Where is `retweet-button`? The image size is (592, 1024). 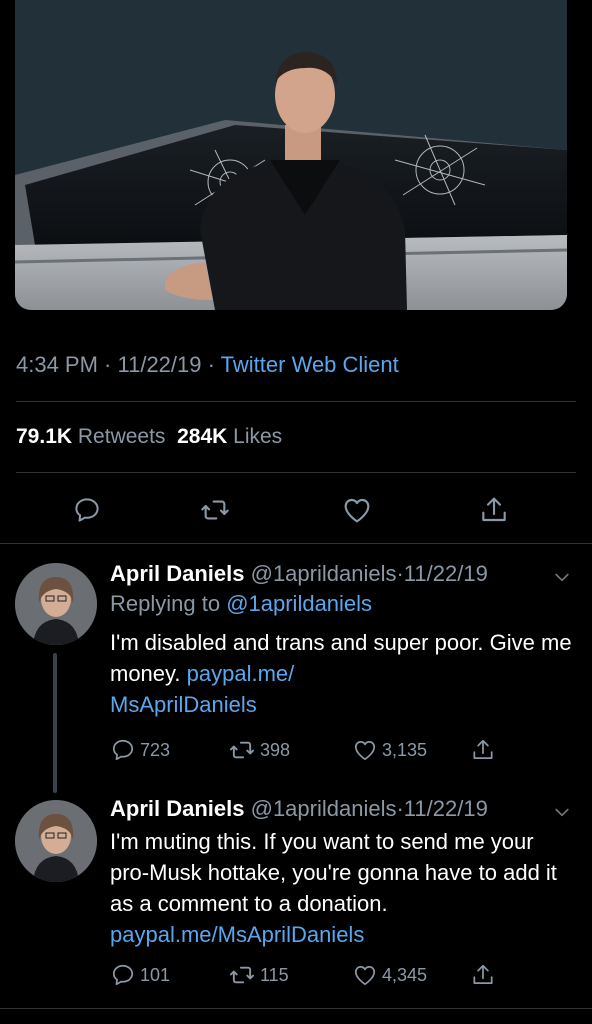 retweet-button is located at coordinates (215, 510).